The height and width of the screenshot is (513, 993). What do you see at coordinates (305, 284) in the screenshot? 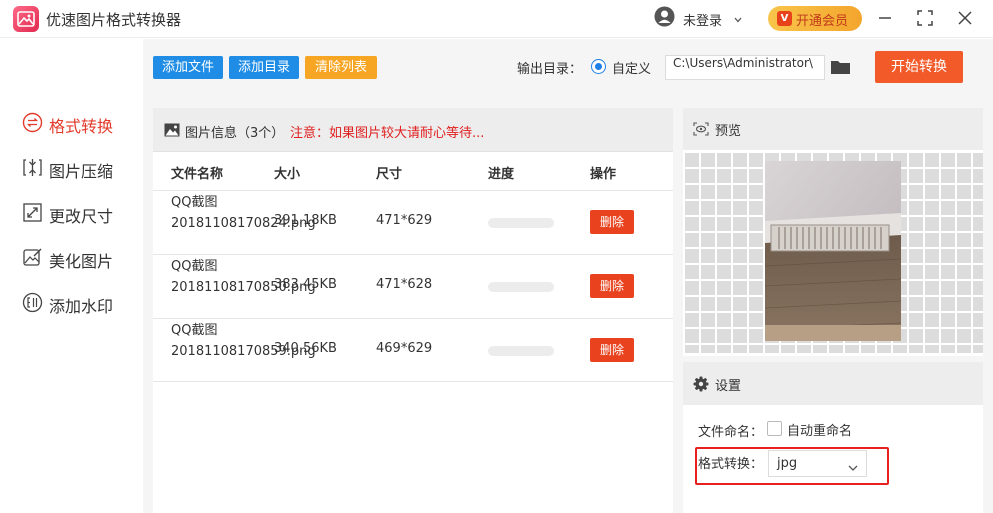
I see `file-size: 383.45KB` at bounding box center [305, 284].